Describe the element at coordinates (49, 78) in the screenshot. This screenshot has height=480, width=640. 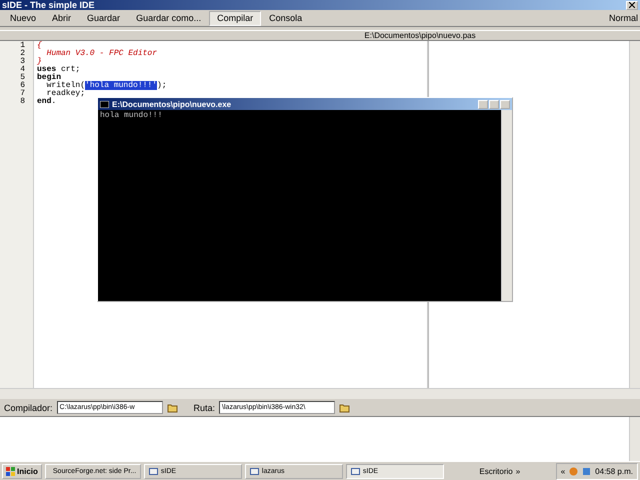
I see `code-line: begin` at that location.